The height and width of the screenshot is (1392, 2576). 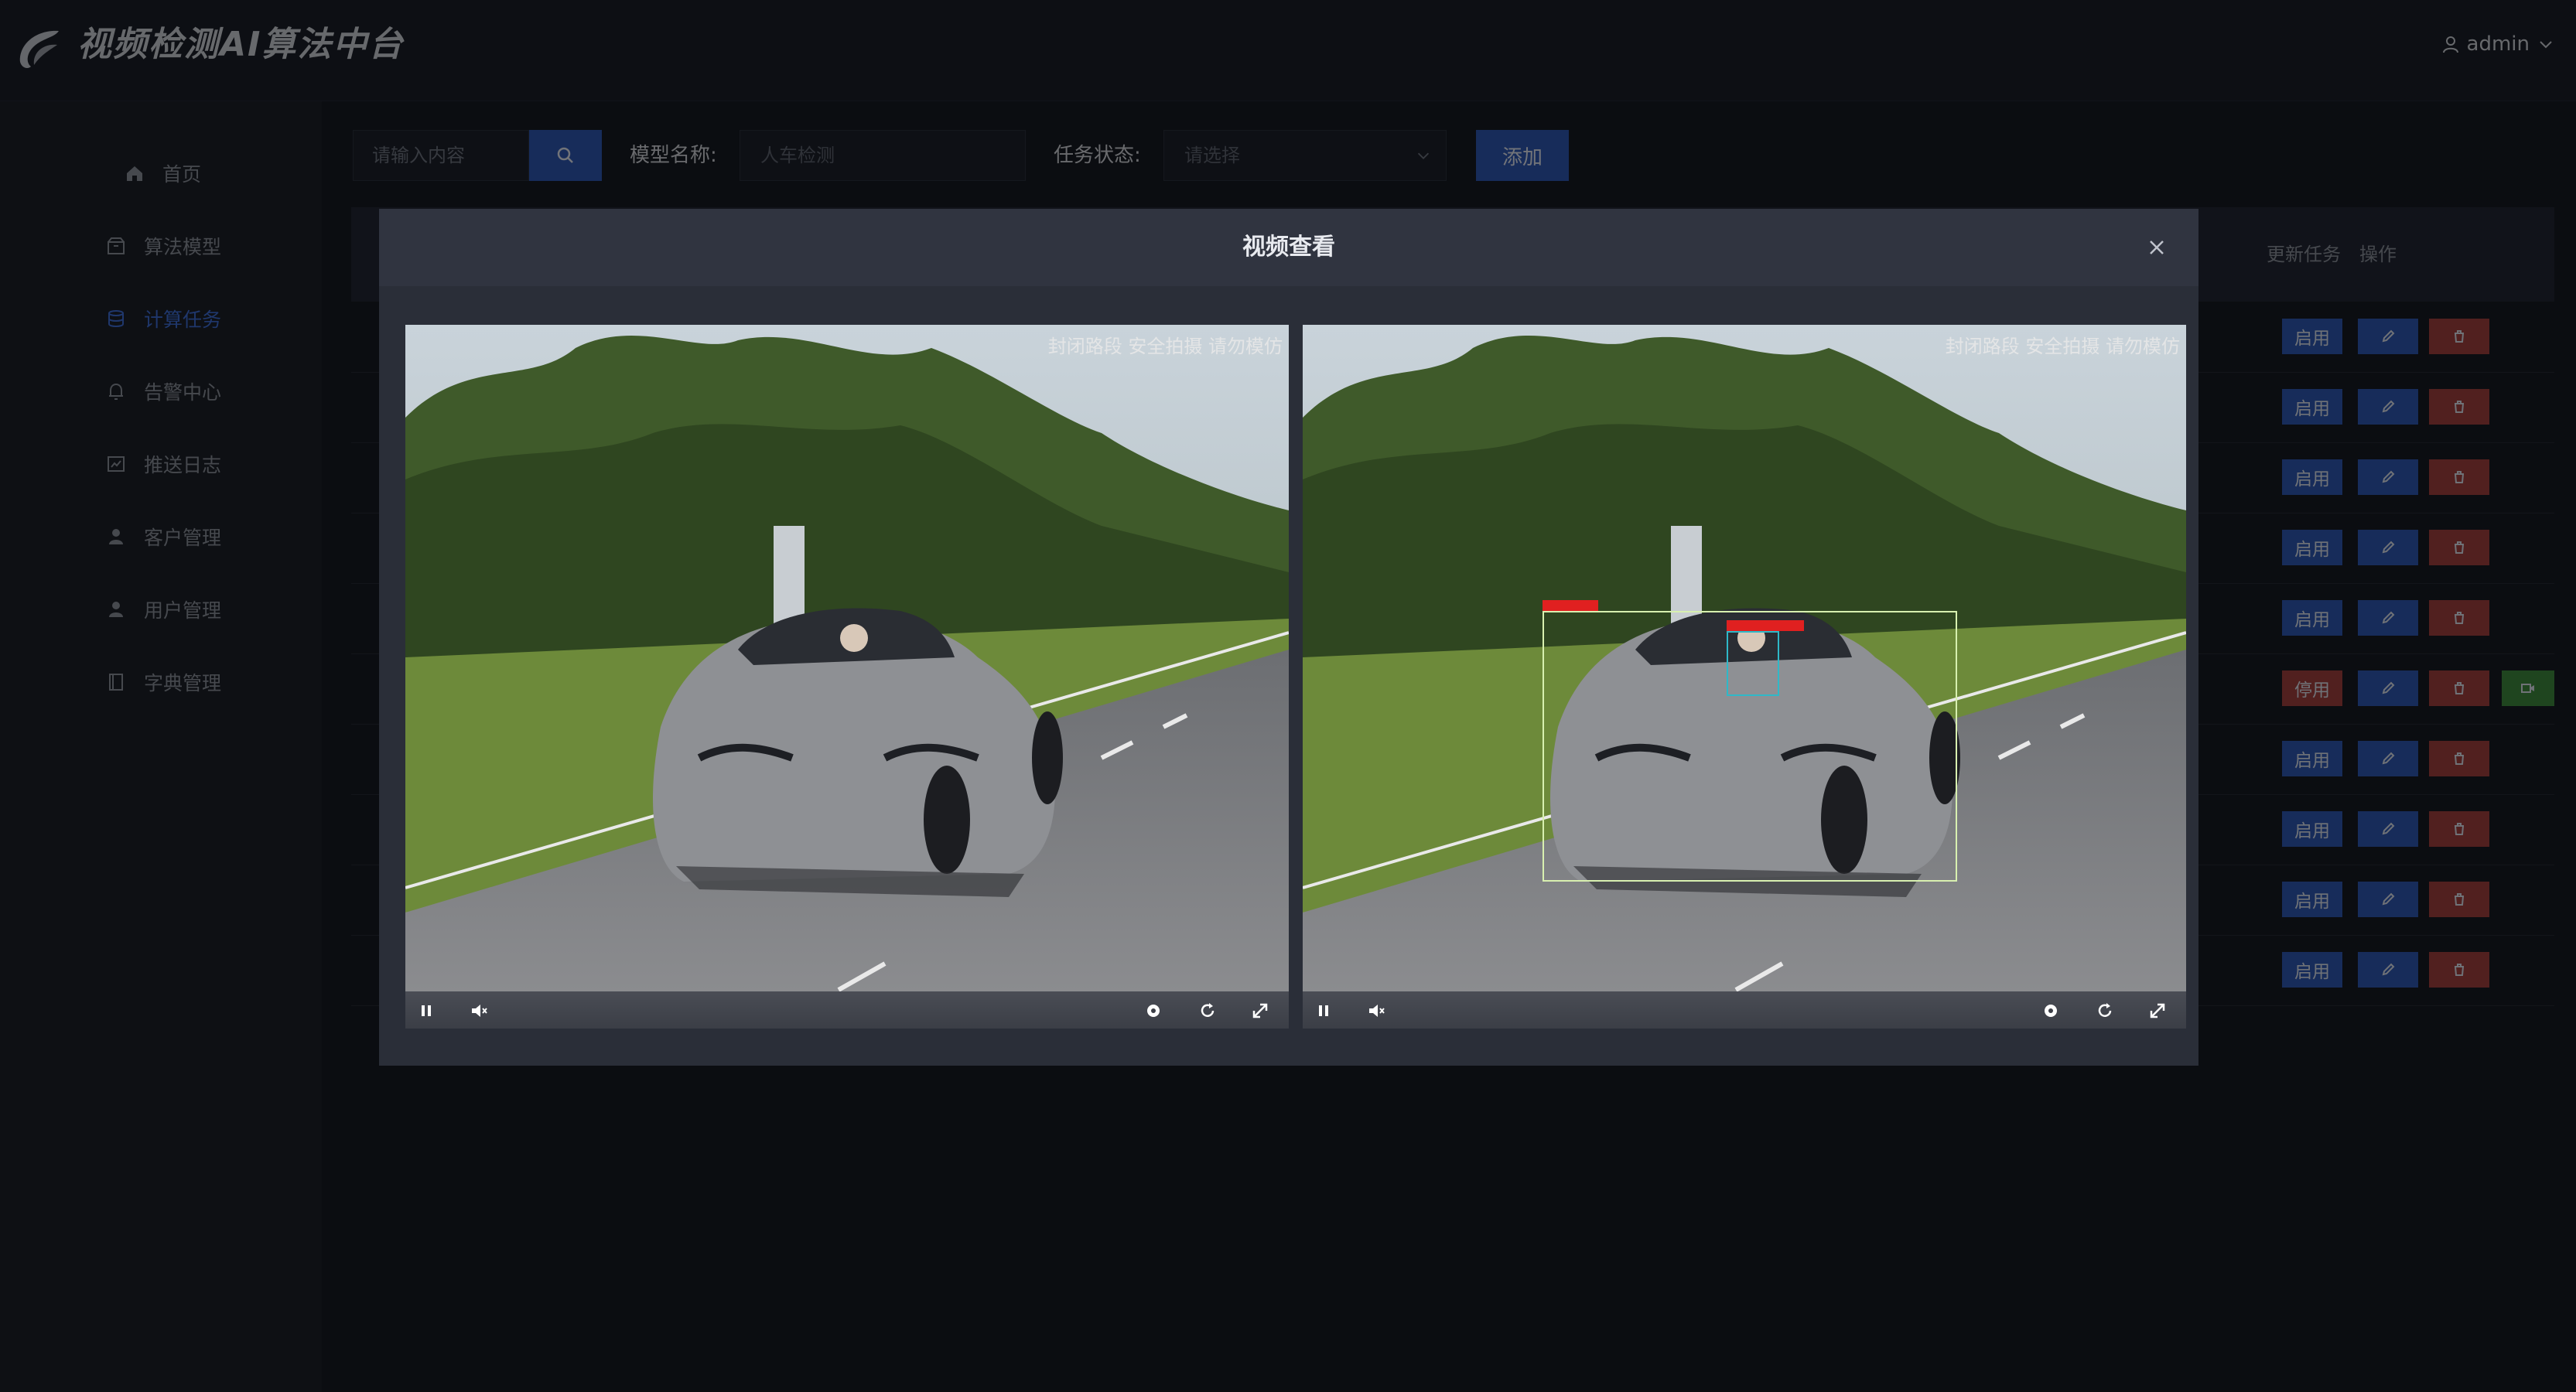 I want to click on close-icon, so click(x=2157, y=247).